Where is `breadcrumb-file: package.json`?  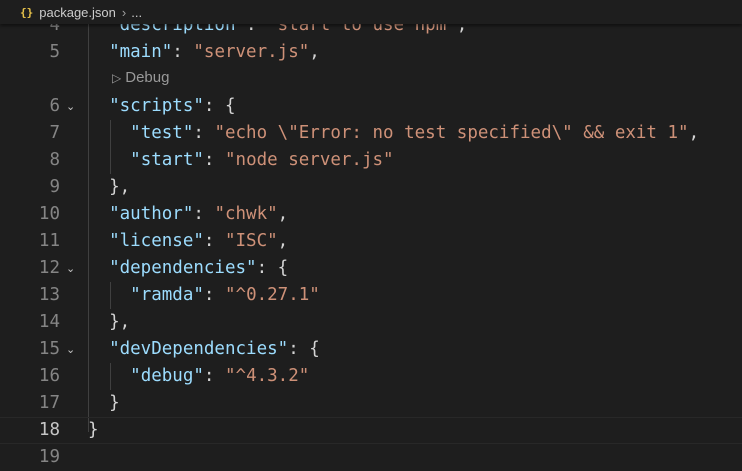
breadcrumb-file: package.json is located at coordinates (77, 12).